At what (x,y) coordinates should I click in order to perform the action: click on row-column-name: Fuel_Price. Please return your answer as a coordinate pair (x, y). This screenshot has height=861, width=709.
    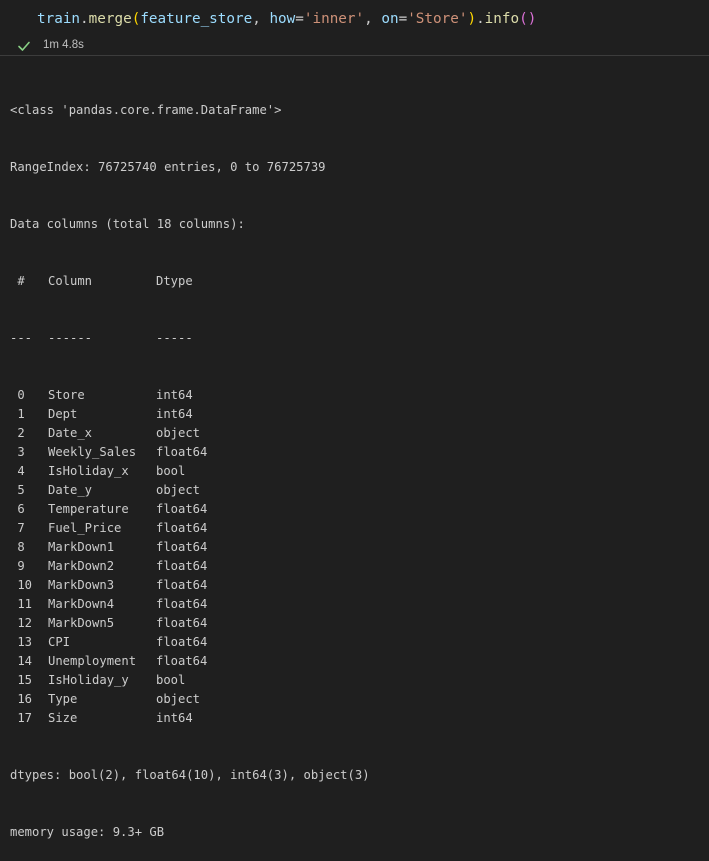
    Looking at the image, I should click on (85, 528).